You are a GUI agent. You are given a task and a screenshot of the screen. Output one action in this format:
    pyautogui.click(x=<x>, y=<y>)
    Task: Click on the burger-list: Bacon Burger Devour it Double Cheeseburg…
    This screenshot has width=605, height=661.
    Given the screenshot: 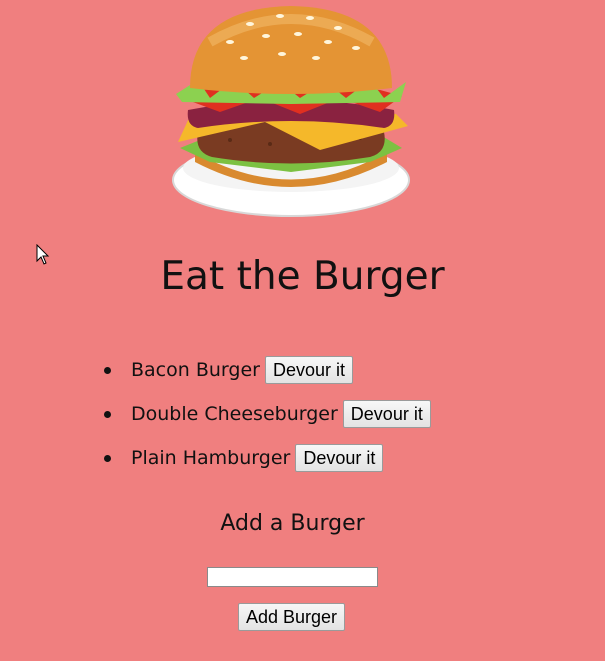 What is the action you would take?
    pyautogui.click(x=267, y=414)
    